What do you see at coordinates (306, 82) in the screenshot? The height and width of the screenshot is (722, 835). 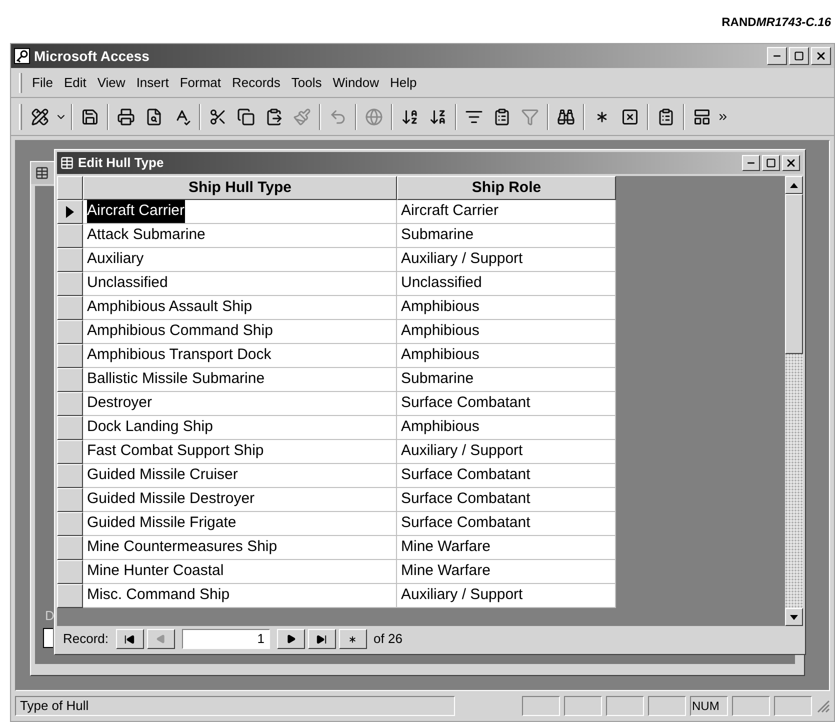 I see `menu-item: Tools` at bounding box center [306, 82].